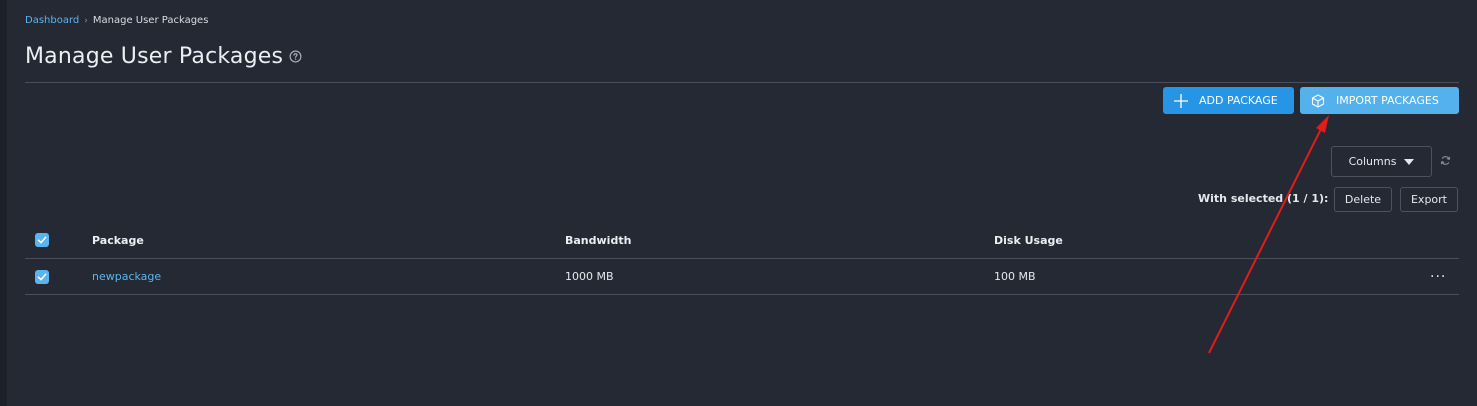 The width and height of the screenshot is (1477, 406). What do you see at coordinates (1015, 276) in the screenshot?
I see `disk-usage-cell: 100 MB` at bounding box center [1015, 276].